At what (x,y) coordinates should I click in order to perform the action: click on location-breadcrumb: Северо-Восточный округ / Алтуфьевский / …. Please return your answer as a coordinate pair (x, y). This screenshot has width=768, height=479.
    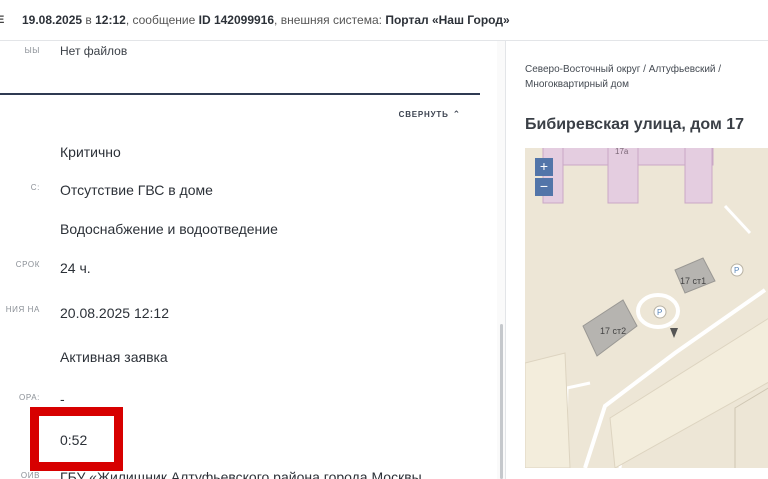
    Looking at the image, I should click on (623, 77).